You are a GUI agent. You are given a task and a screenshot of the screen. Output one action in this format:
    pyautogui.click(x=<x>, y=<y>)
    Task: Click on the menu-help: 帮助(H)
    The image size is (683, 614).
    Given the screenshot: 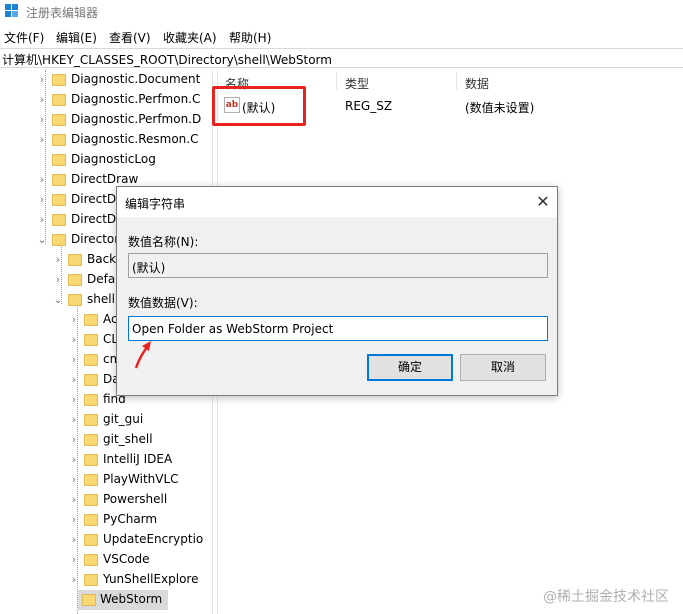 What is the action you would take?
    pyautogui.click(x=250, y=37)
    